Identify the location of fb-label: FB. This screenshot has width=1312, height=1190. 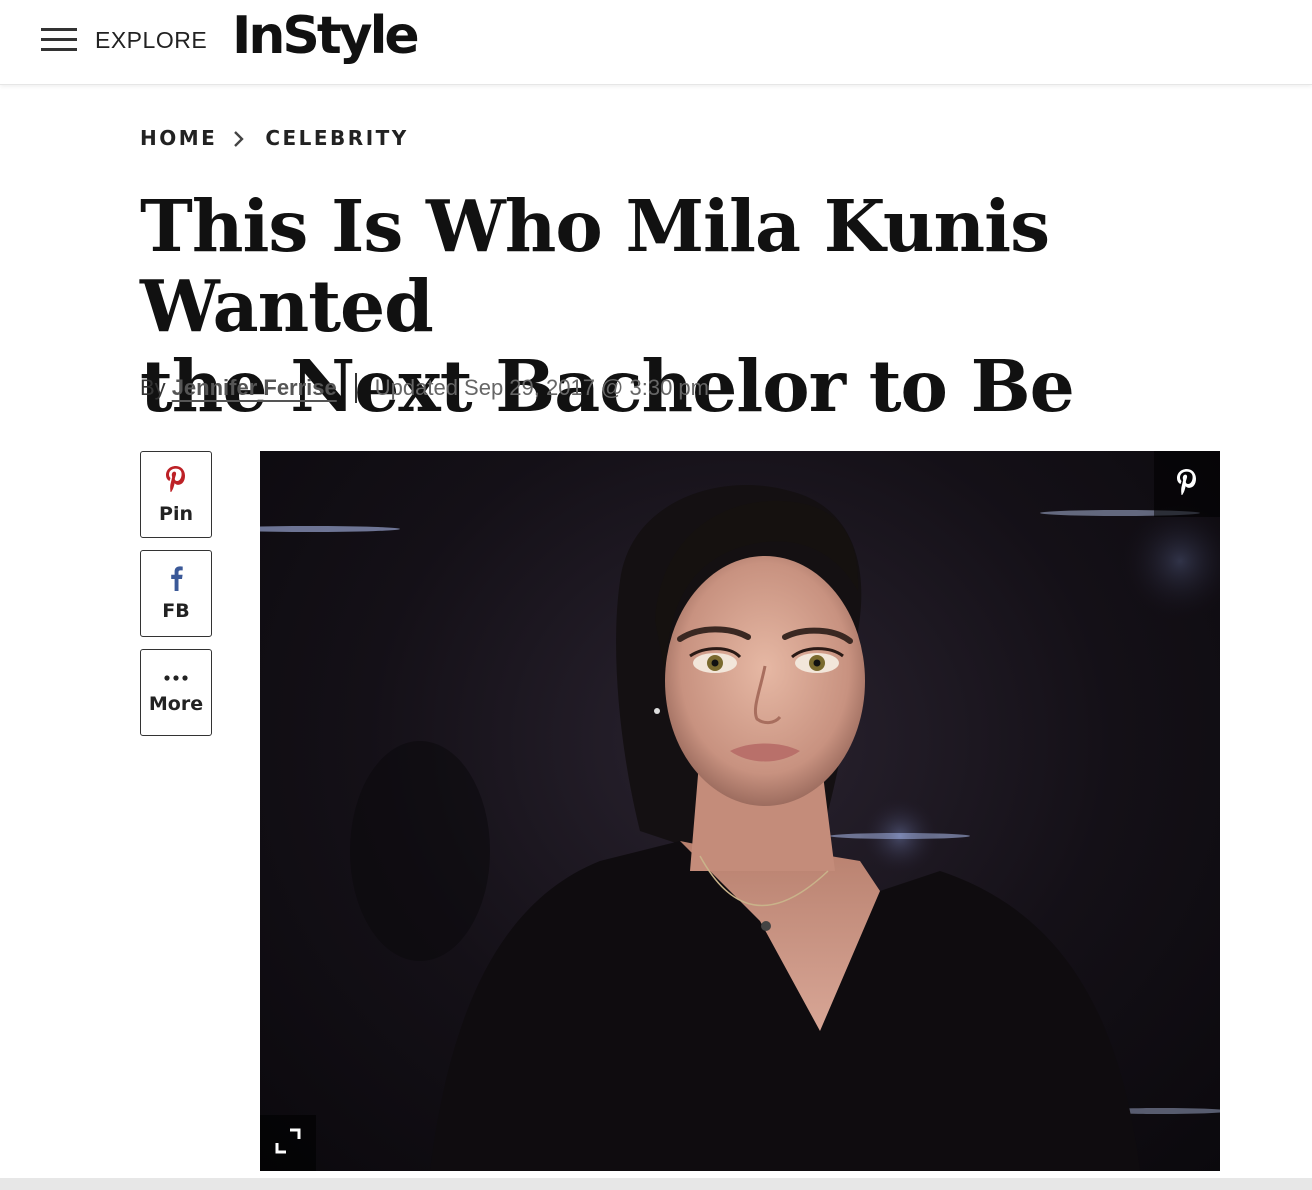
(176, 611).